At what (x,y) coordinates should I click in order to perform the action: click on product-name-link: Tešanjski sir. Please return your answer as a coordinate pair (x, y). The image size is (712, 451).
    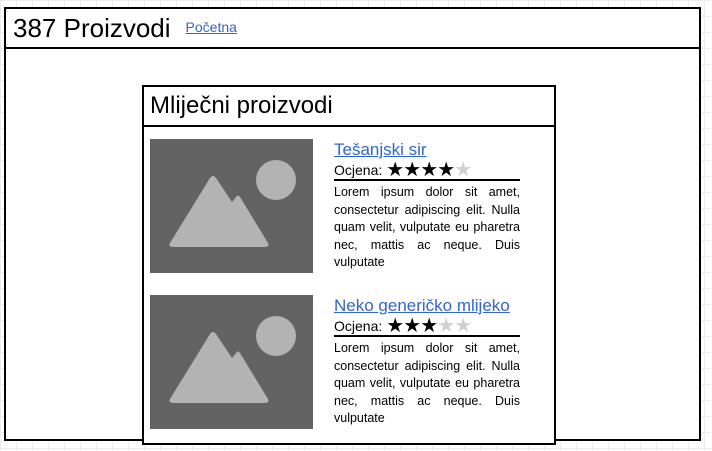
    Looking at the image, I should click on (427, 150).